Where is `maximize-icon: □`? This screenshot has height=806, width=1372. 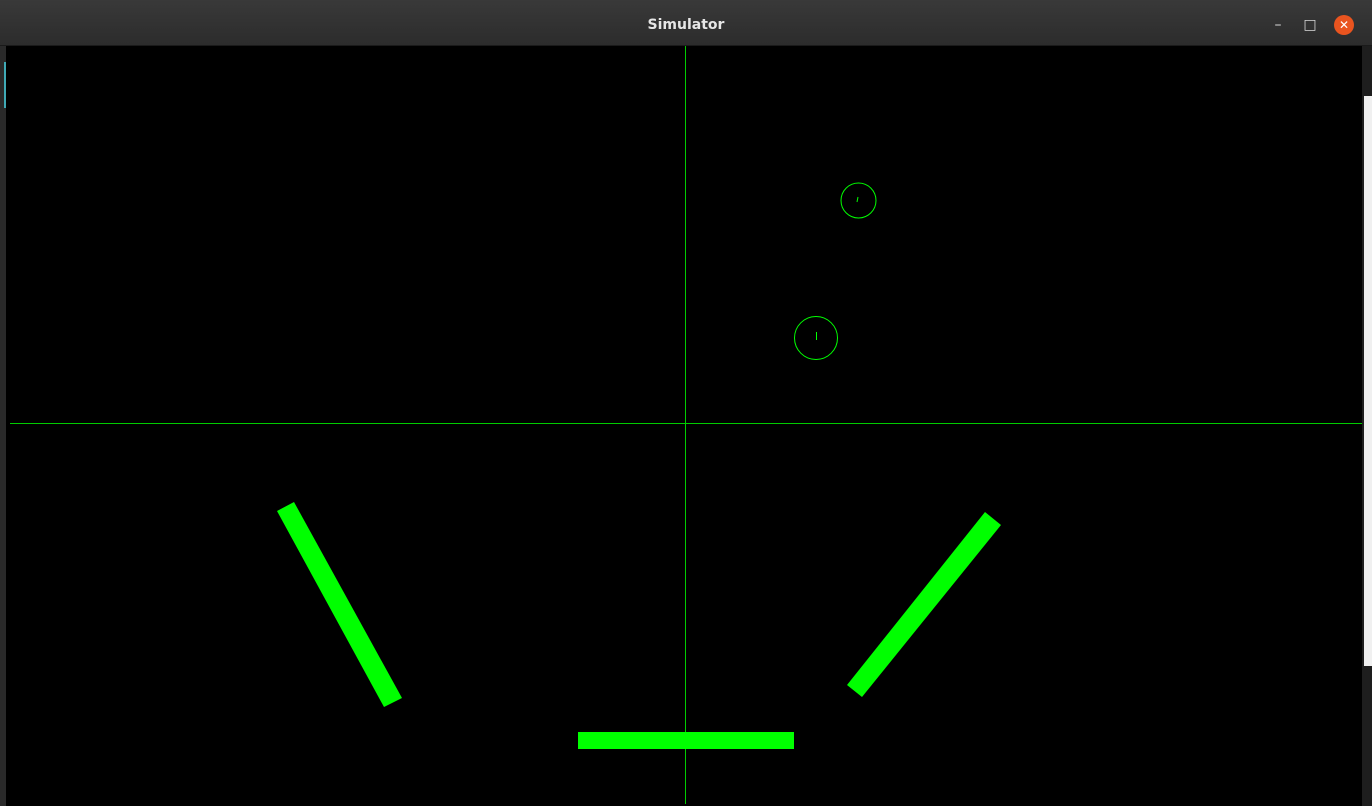
maximize-icon: □ is located at coordinates (1310, 25).